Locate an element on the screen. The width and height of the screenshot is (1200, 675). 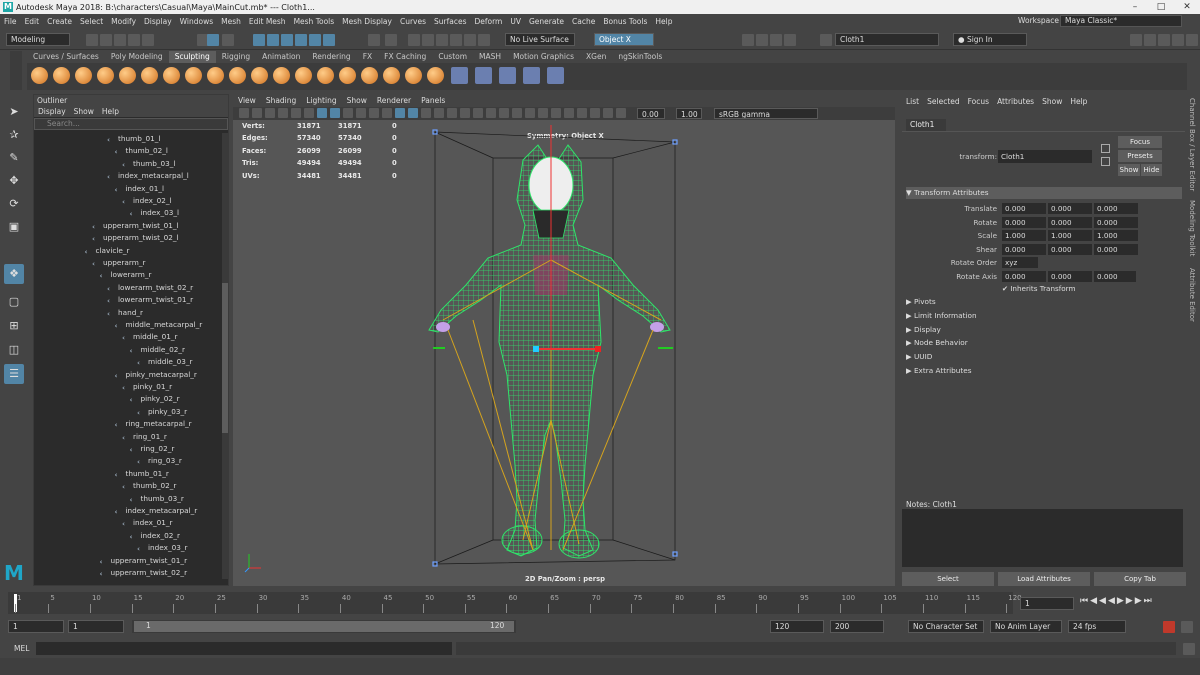
menu-create: Create is located at coordinates (59, 21).